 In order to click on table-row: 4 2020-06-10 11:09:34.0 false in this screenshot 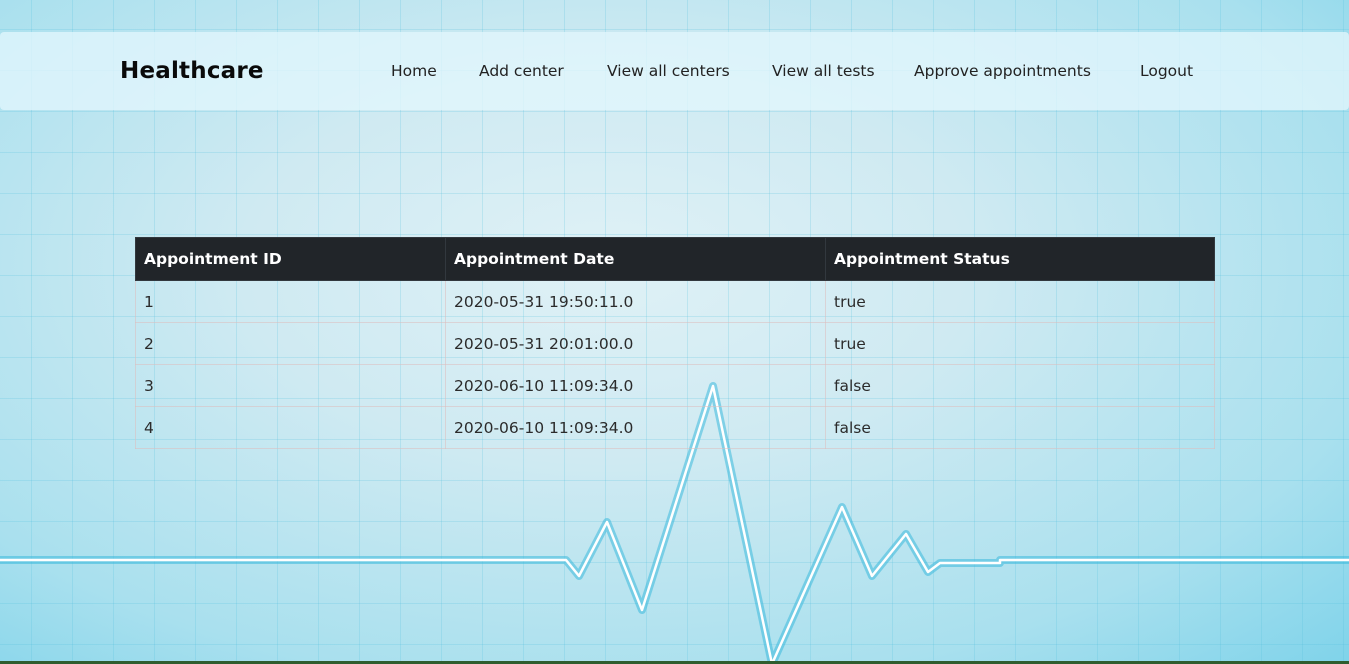, I will do `click(675, 427)`.